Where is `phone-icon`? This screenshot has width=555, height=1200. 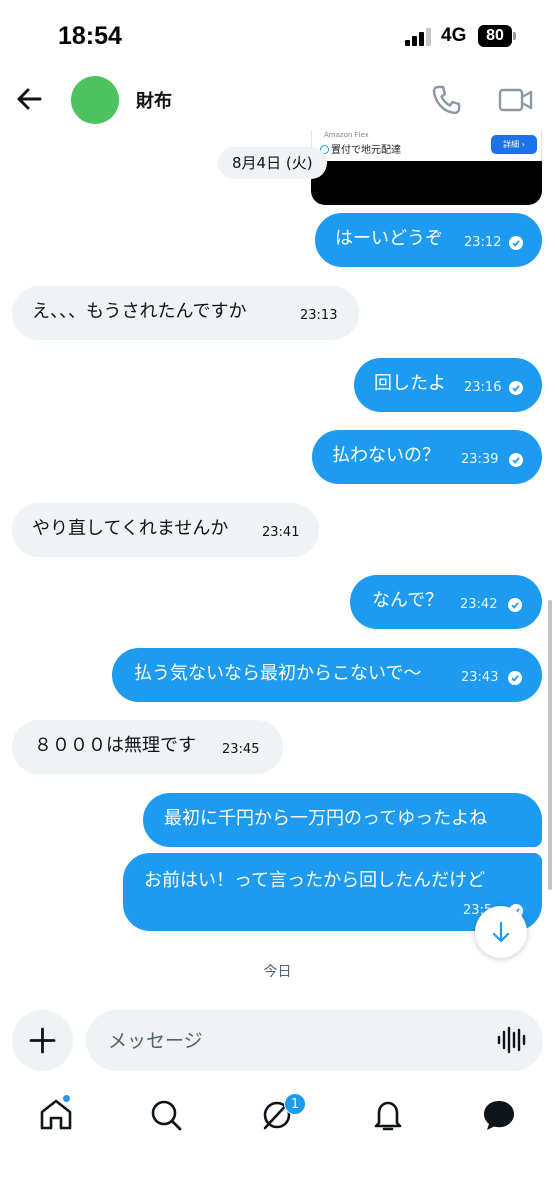
phone-icon is located at coordinates (446, 100).